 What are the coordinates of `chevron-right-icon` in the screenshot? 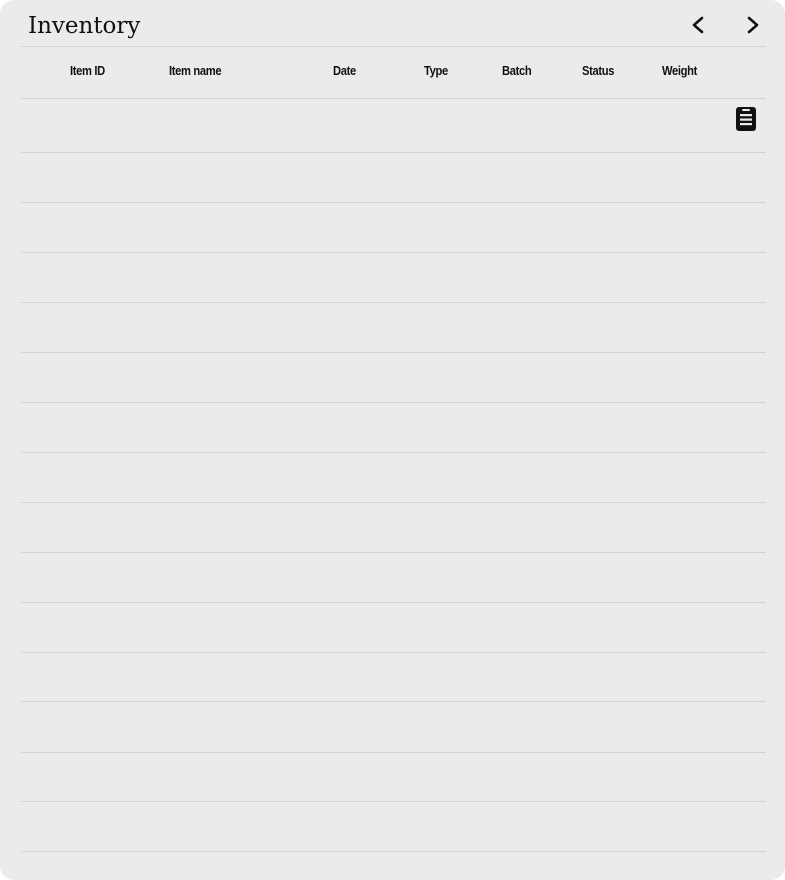 It's located at (753, 25).